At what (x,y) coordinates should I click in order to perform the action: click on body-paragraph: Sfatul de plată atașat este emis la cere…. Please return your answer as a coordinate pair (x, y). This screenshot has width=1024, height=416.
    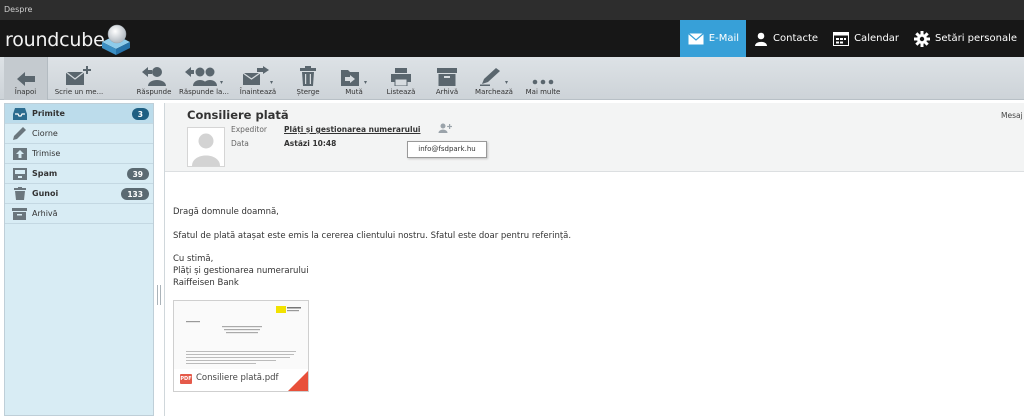
    Looking at the image, I should click on (372, 236).